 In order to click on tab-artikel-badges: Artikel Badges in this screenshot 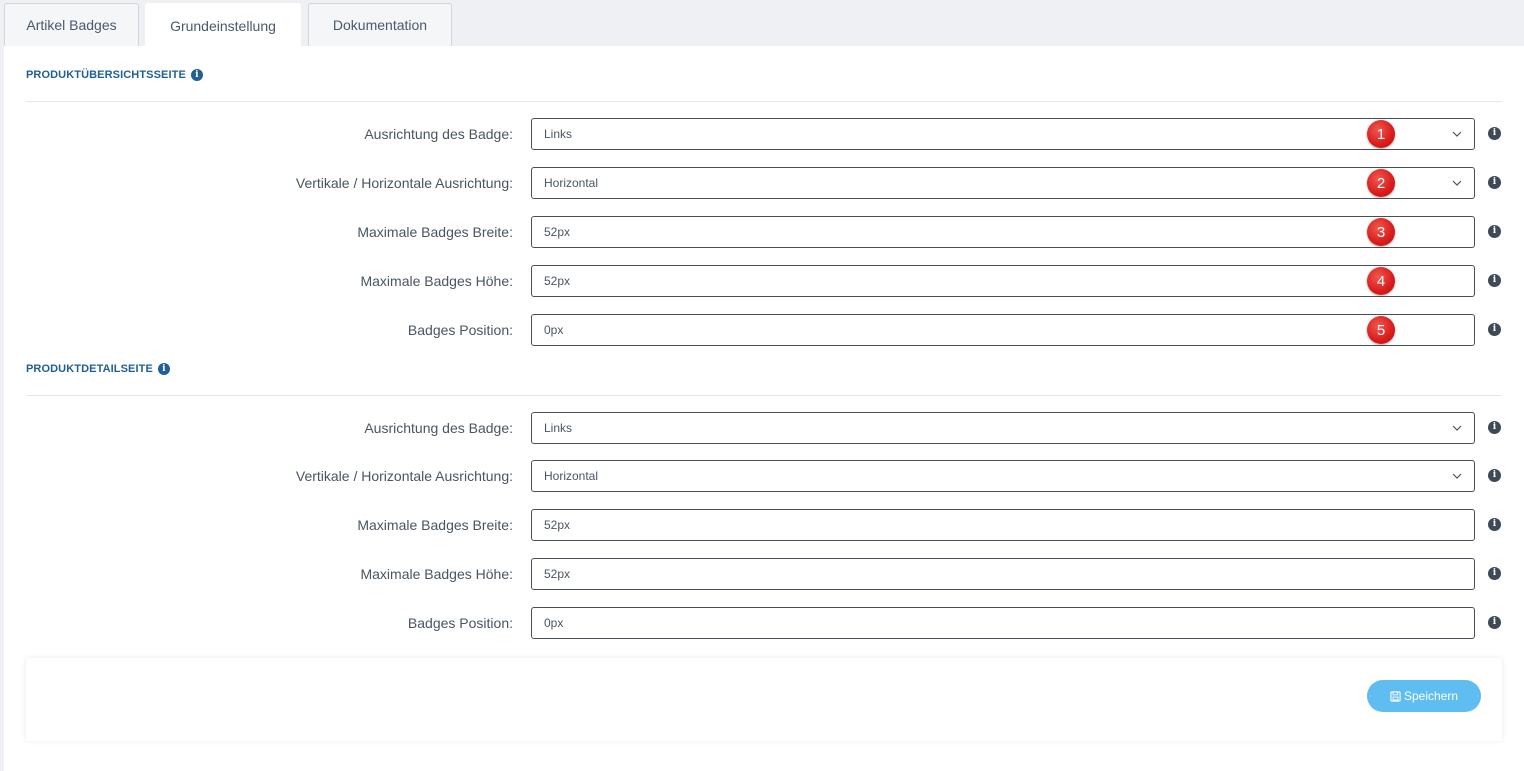, I will do `click(71, 24)`.